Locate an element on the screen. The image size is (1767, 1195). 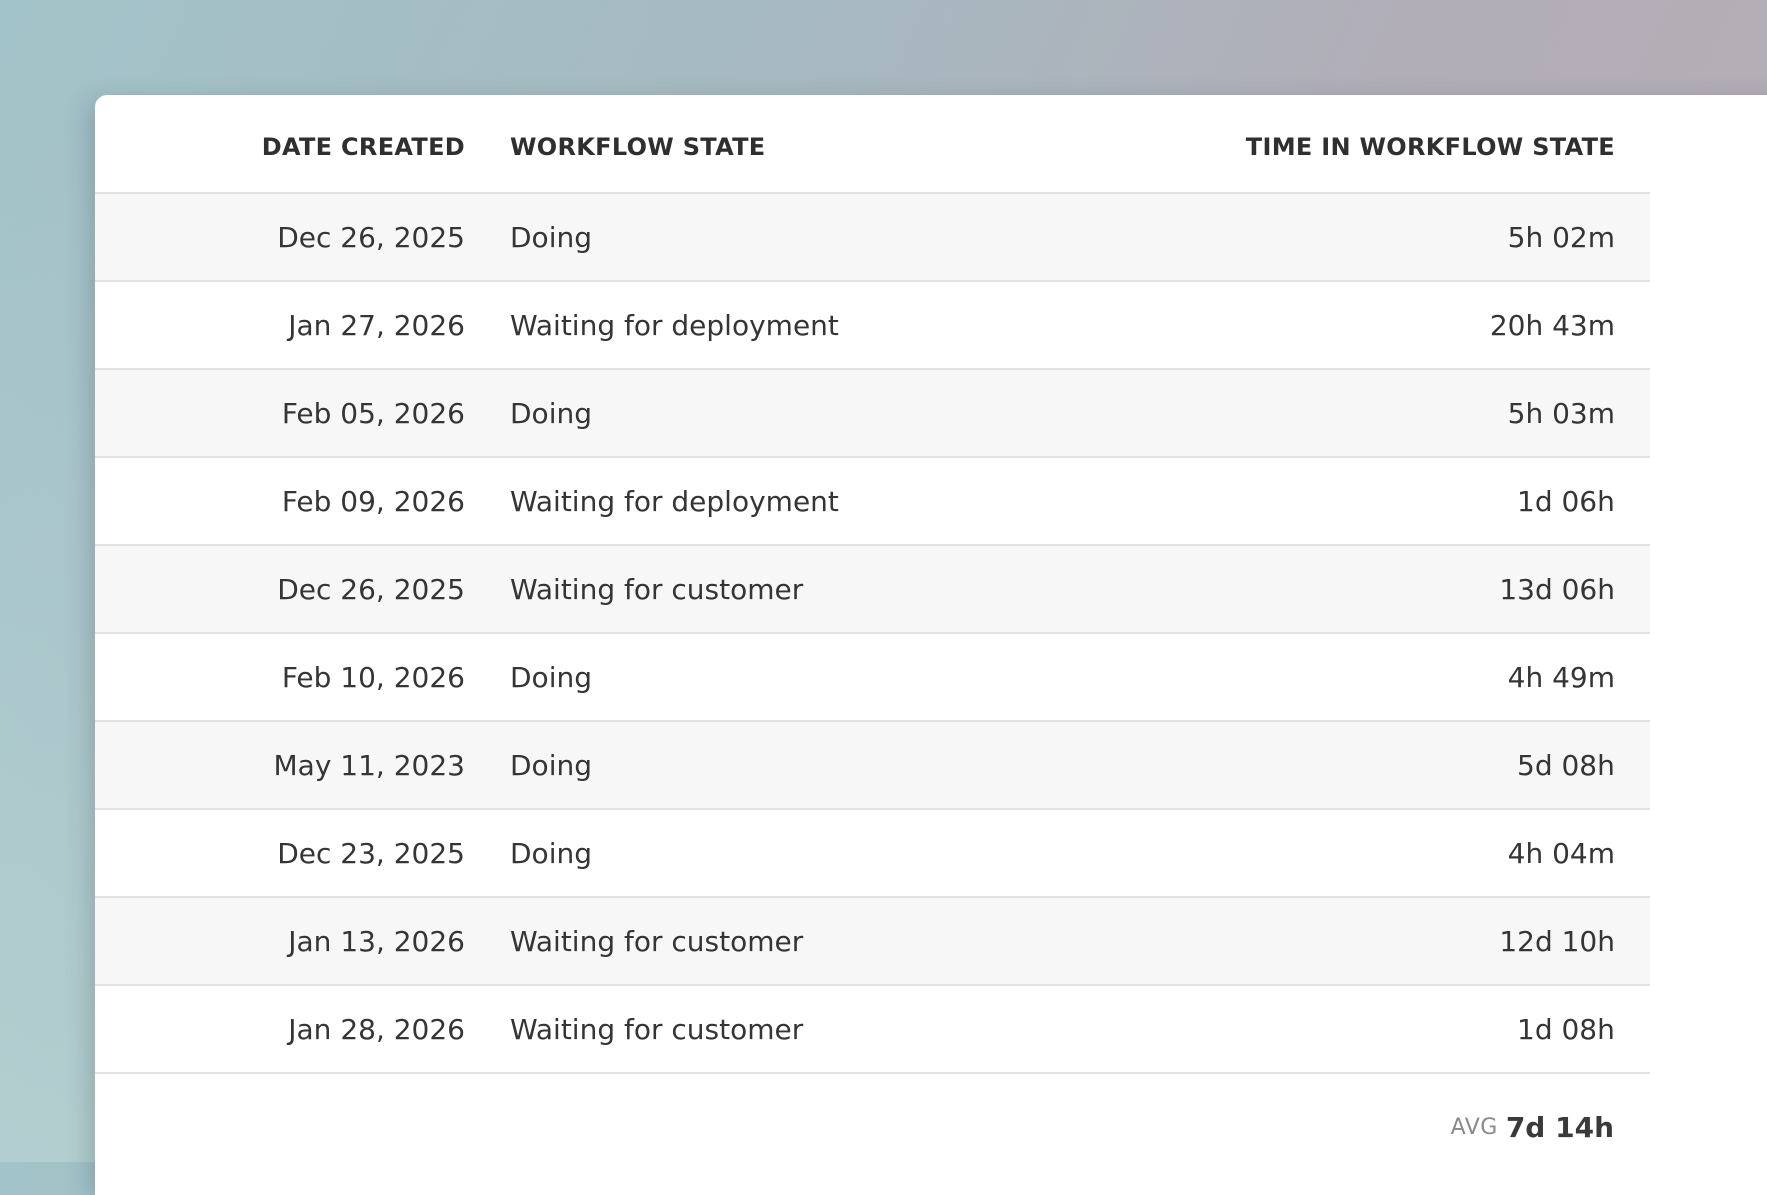
time-value: 13d 06h is located at coordinates (1557, 589).